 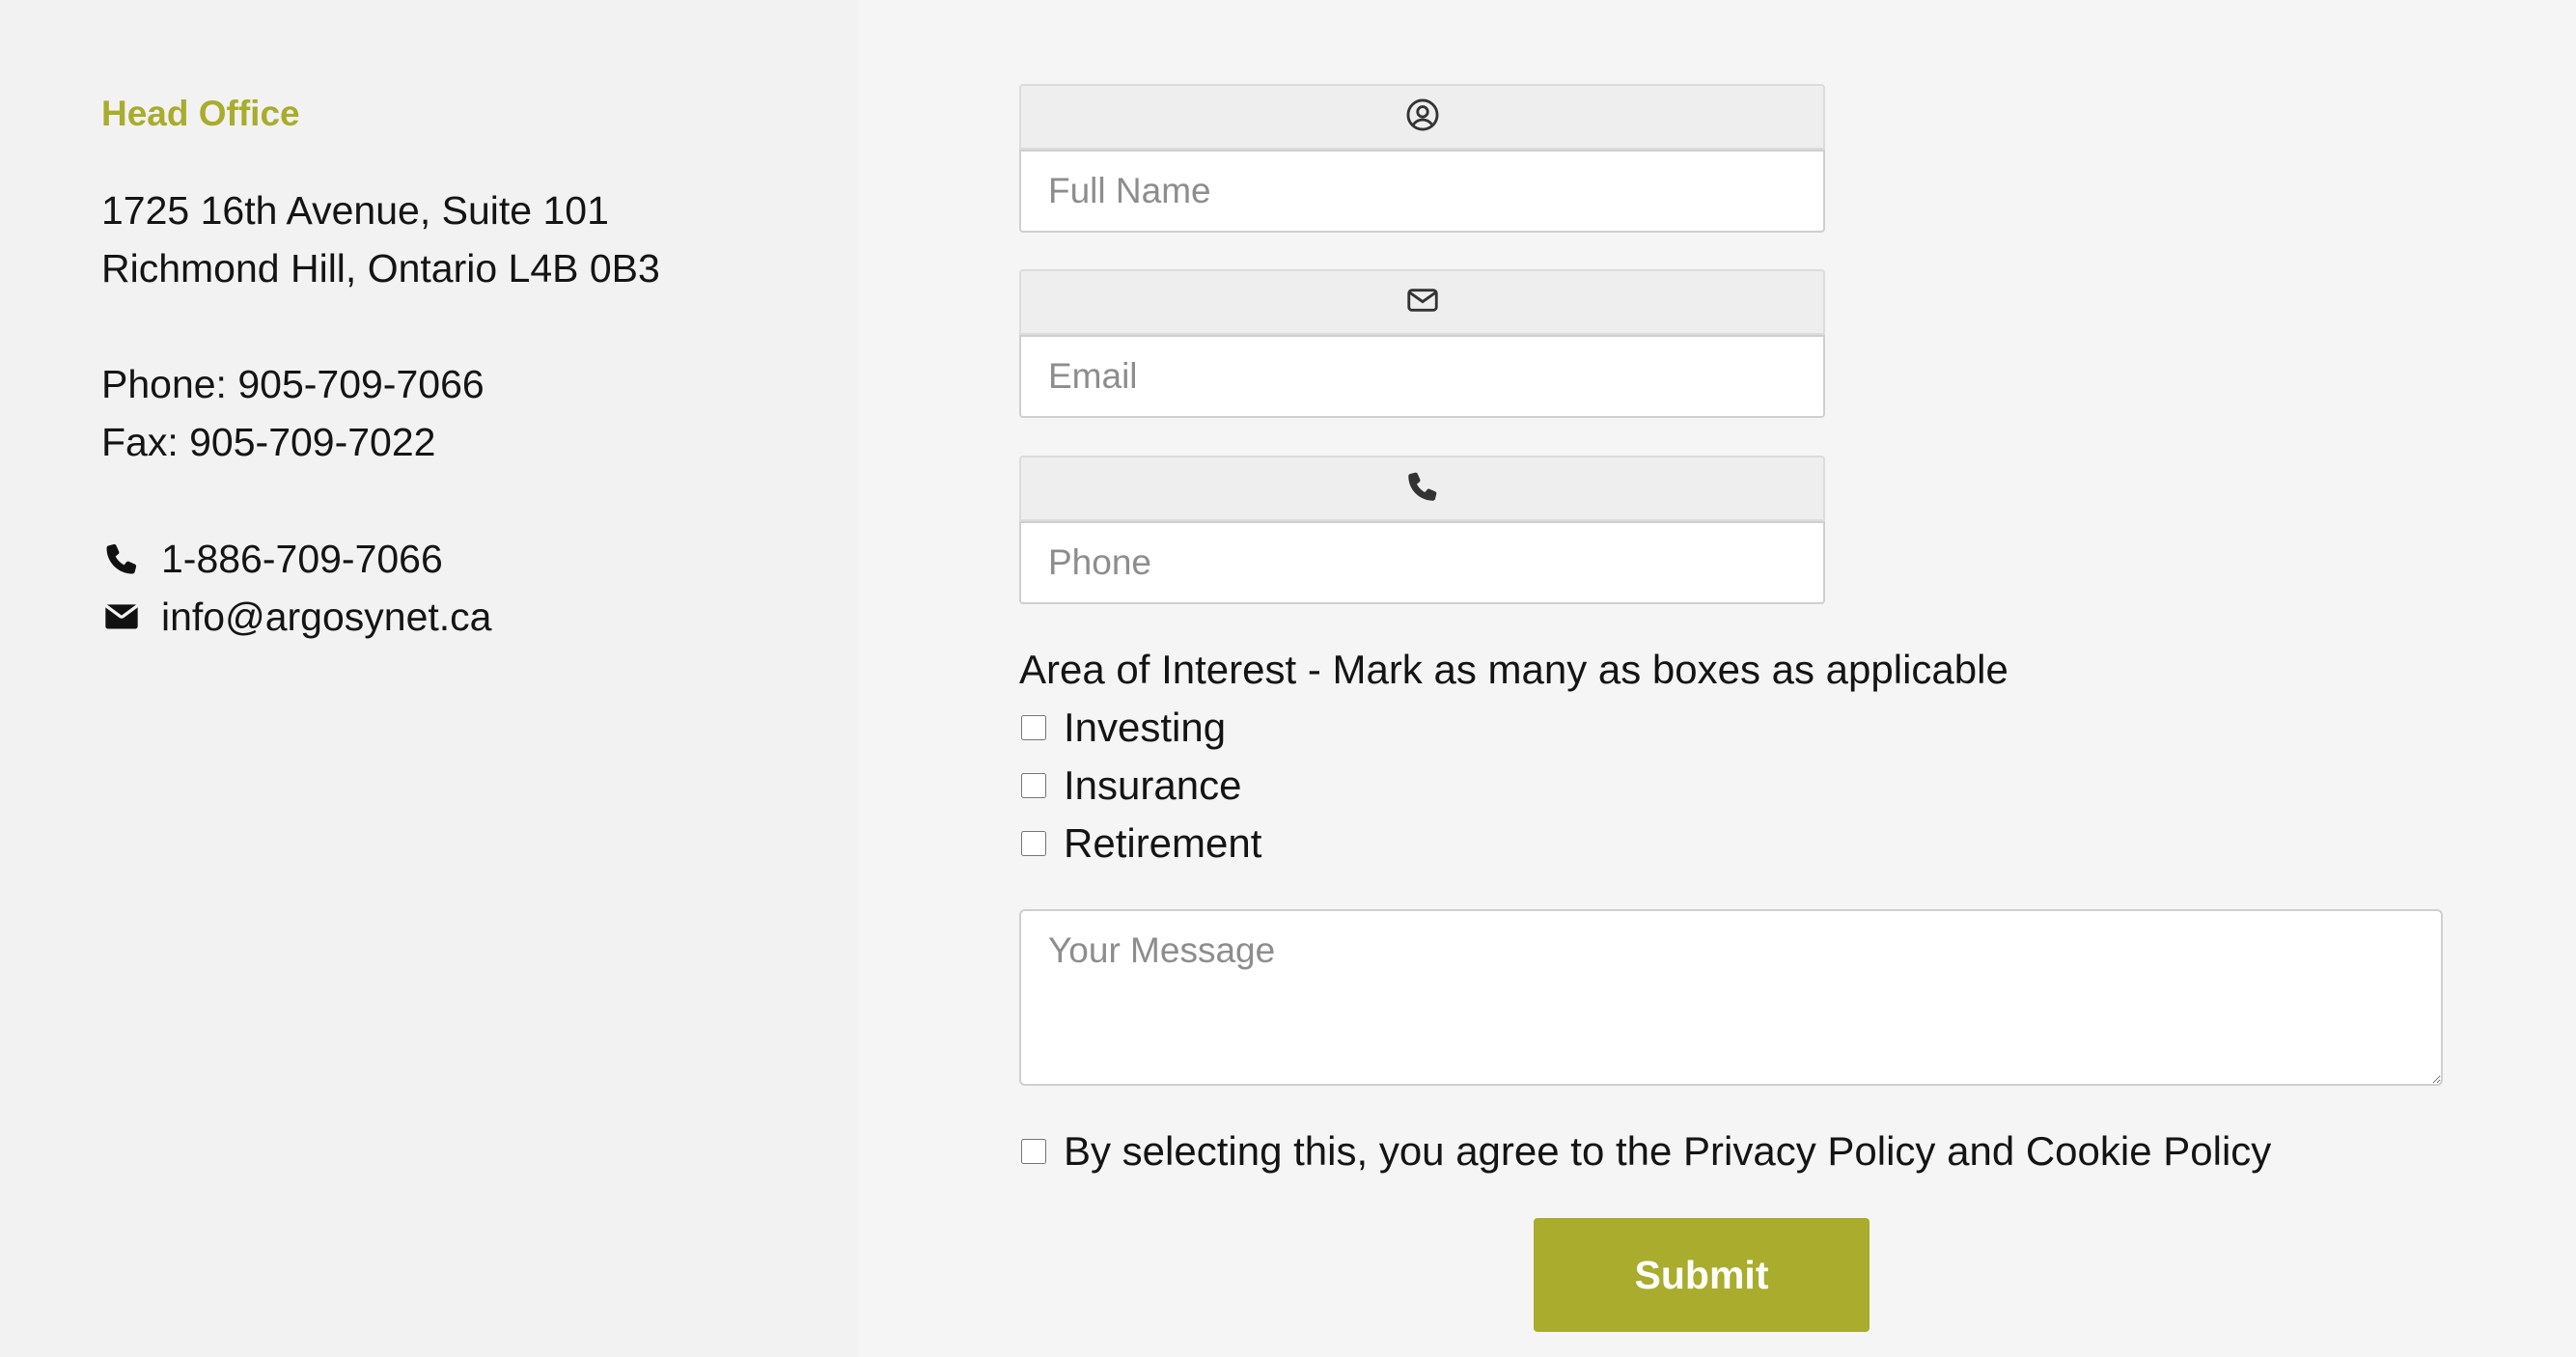 I want to click on user-circle-icon, so click(x=1422, y=117).